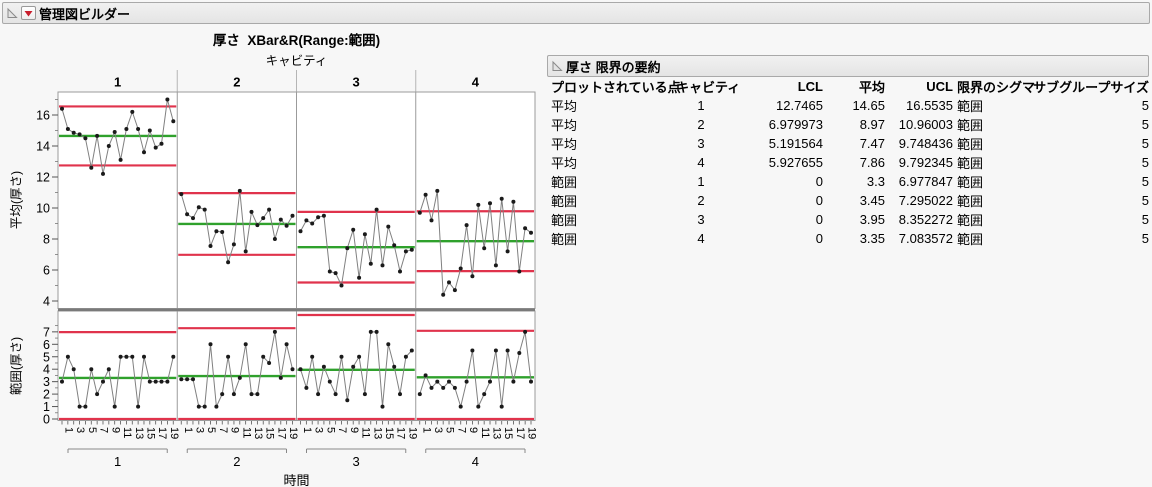  I want to click on table-cell: 16.5535, so click(929, 105).